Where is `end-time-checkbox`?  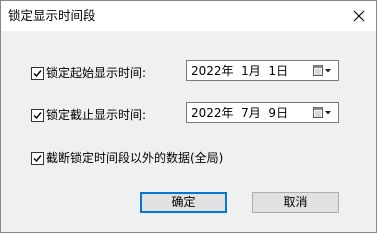
end-time-checkbox is located at coordinates (37, 115).